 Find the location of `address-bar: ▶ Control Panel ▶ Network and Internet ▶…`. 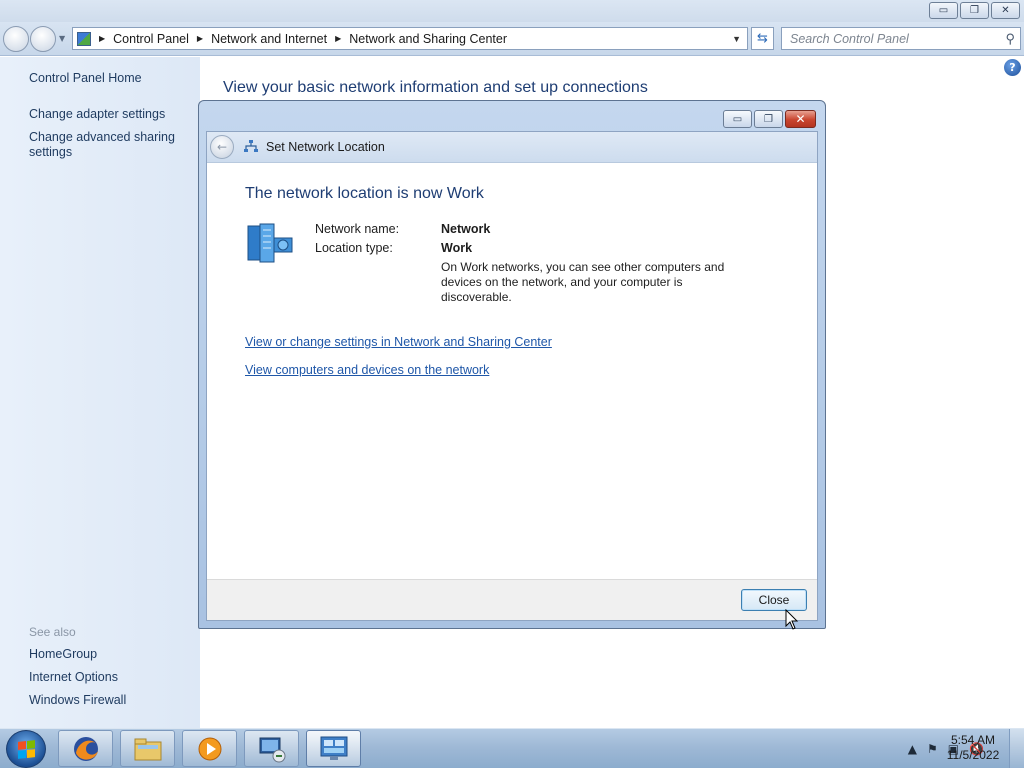

address-bar: ▶ Control Panel ▶ Network and Internet ▶… is located at coordinates (410, 38).